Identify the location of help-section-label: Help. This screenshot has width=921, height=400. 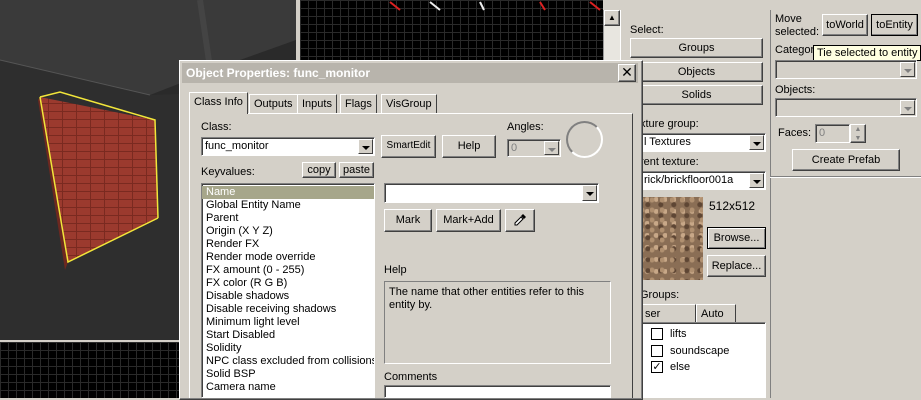
(395, 270).